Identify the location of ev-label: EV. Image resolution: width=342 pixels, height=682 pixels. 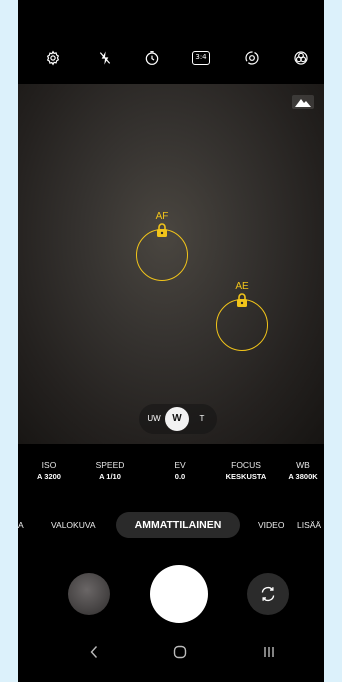
(180, 465).